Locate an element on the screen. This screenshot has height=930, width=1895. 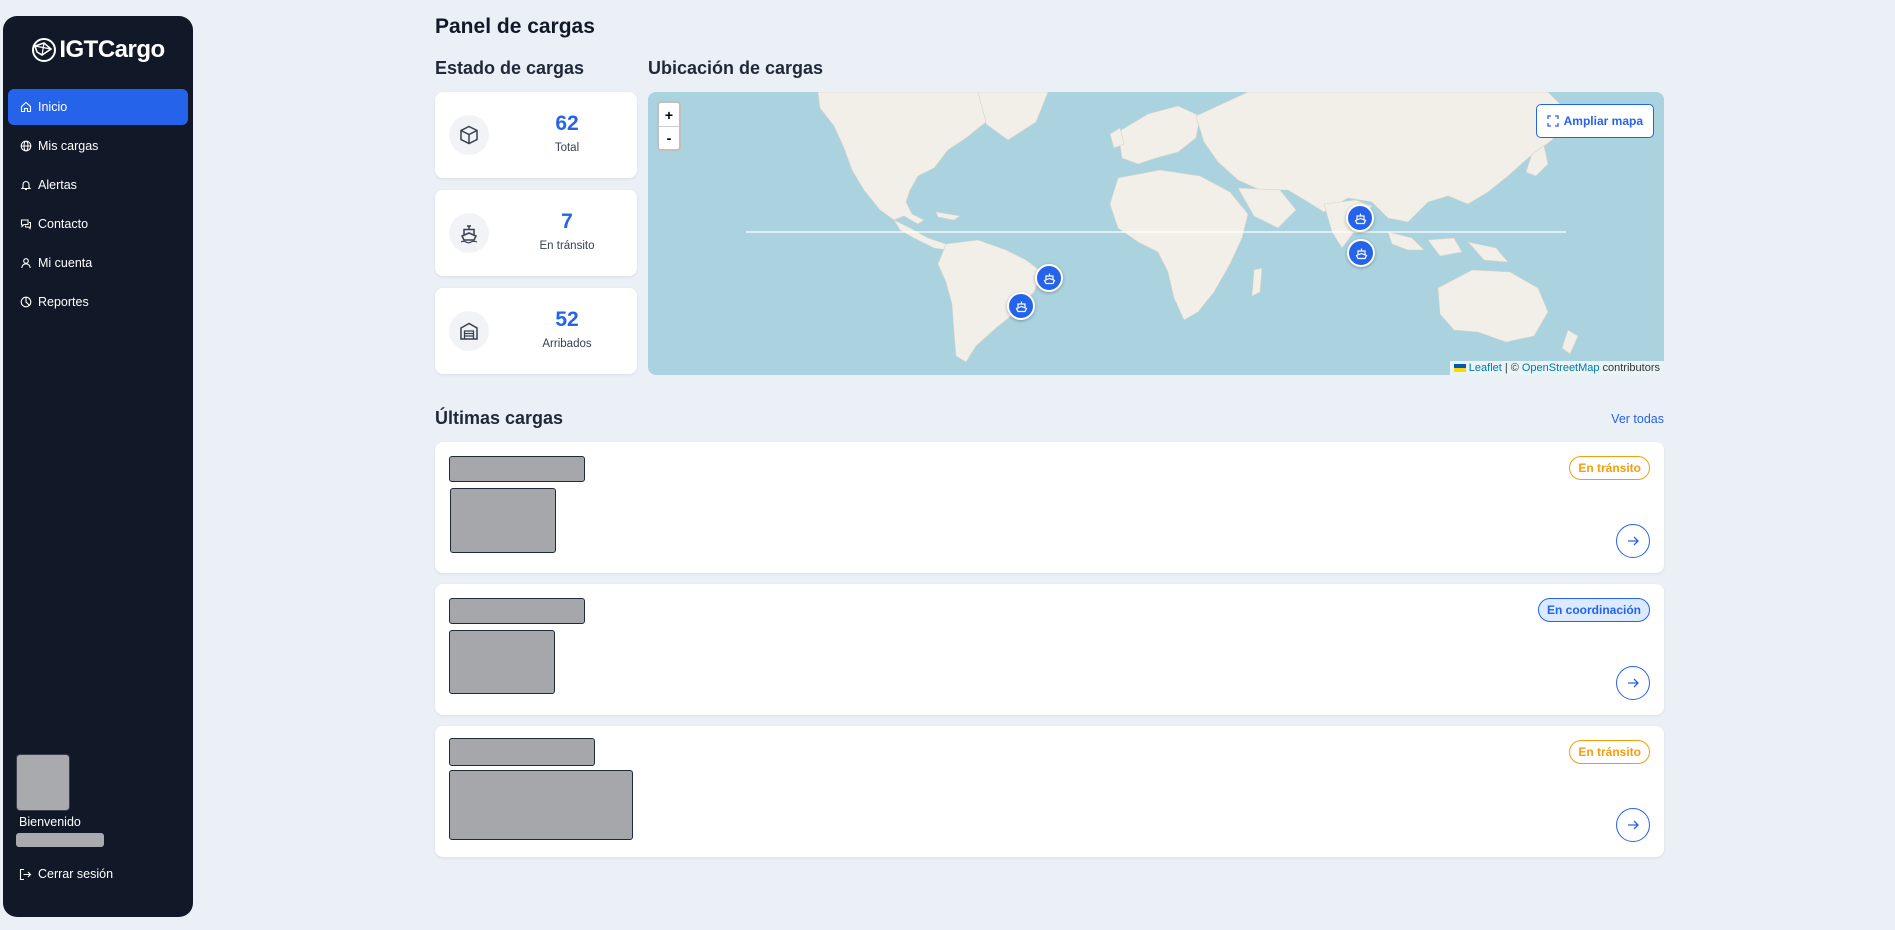
sidebar-item-label: Mi cuenta is located at coordinates (65, 263).